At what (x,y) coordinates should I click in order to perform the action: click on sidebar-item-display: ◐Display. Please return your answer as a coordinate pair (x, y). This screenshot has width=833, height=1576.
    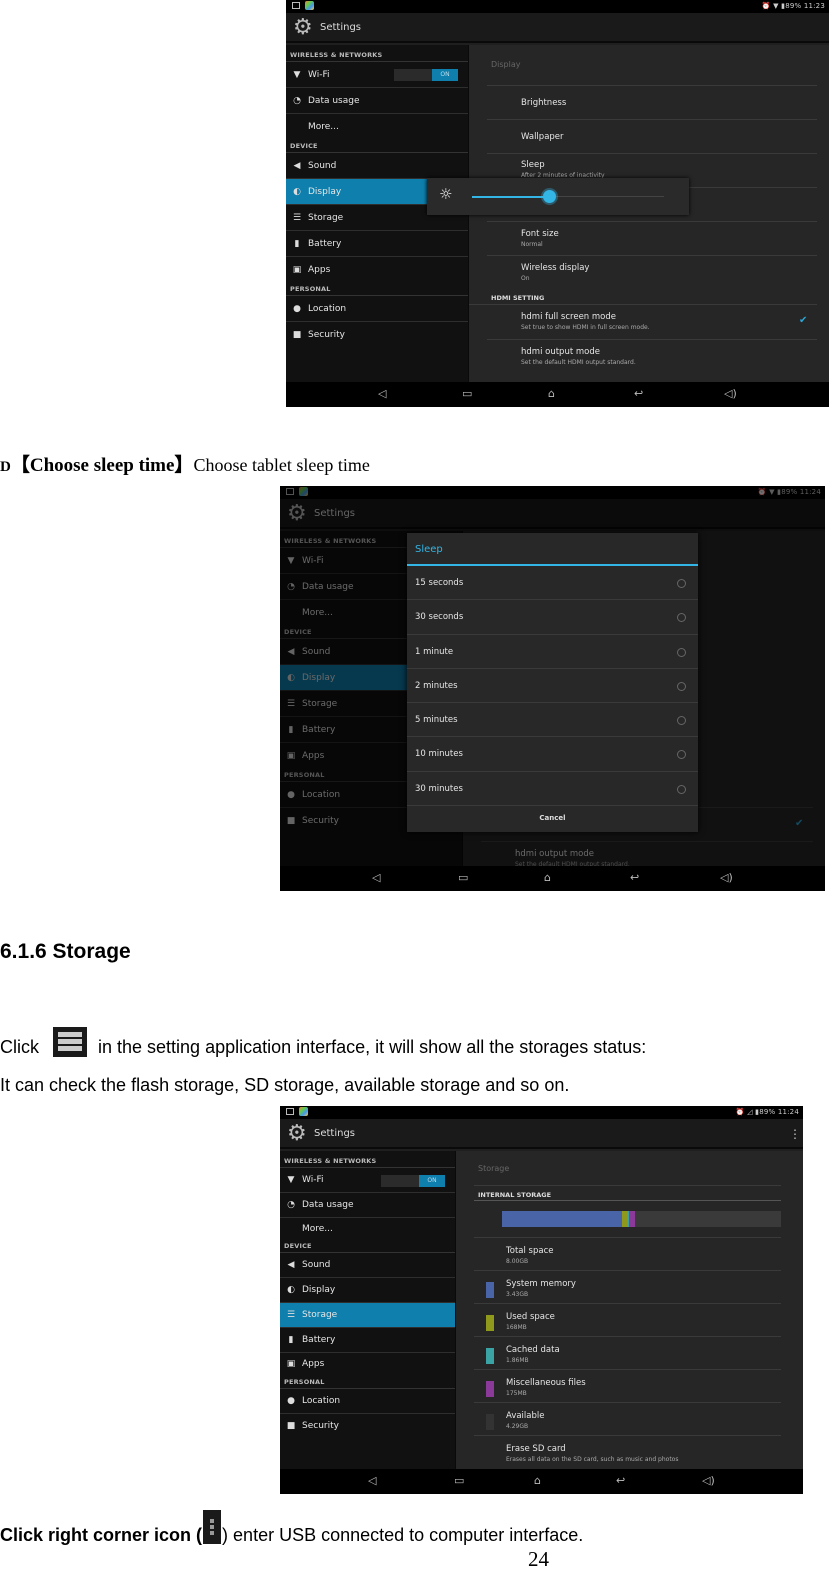
    Looking at the image, I should click on (367, 1290).